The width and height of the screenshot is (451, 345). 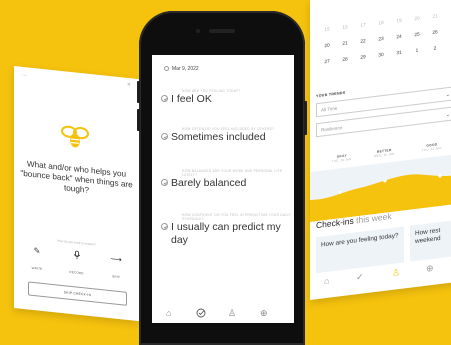 I want to click on checkin-card: How rest weekend, so click(x=430, y=240).